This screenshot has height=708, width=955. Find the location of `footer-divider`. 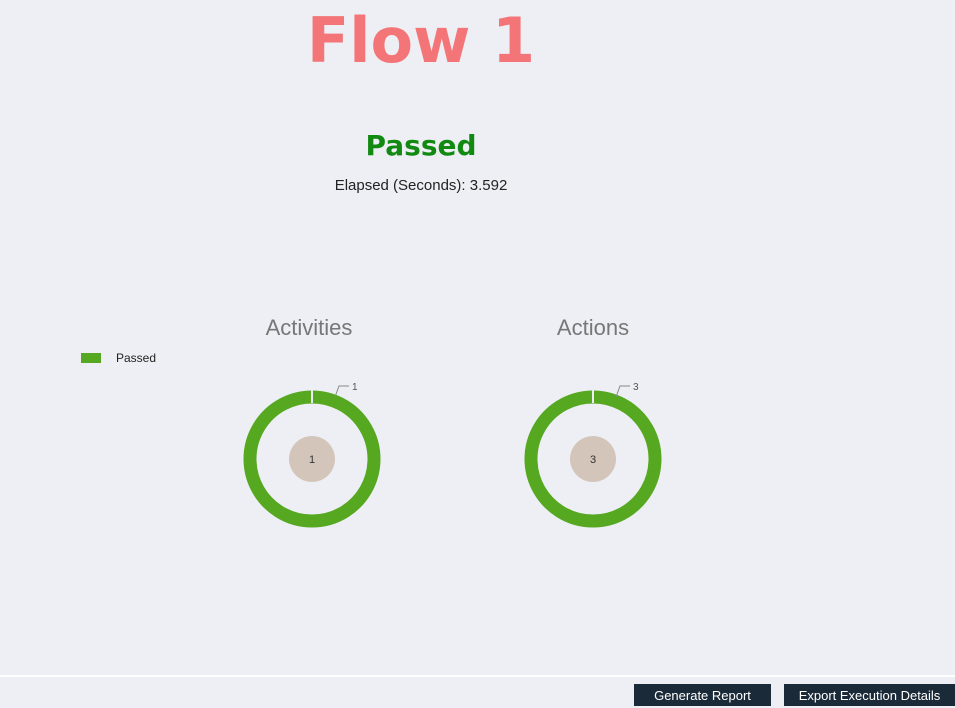

footer-divider is located at coordinates (477, 676).